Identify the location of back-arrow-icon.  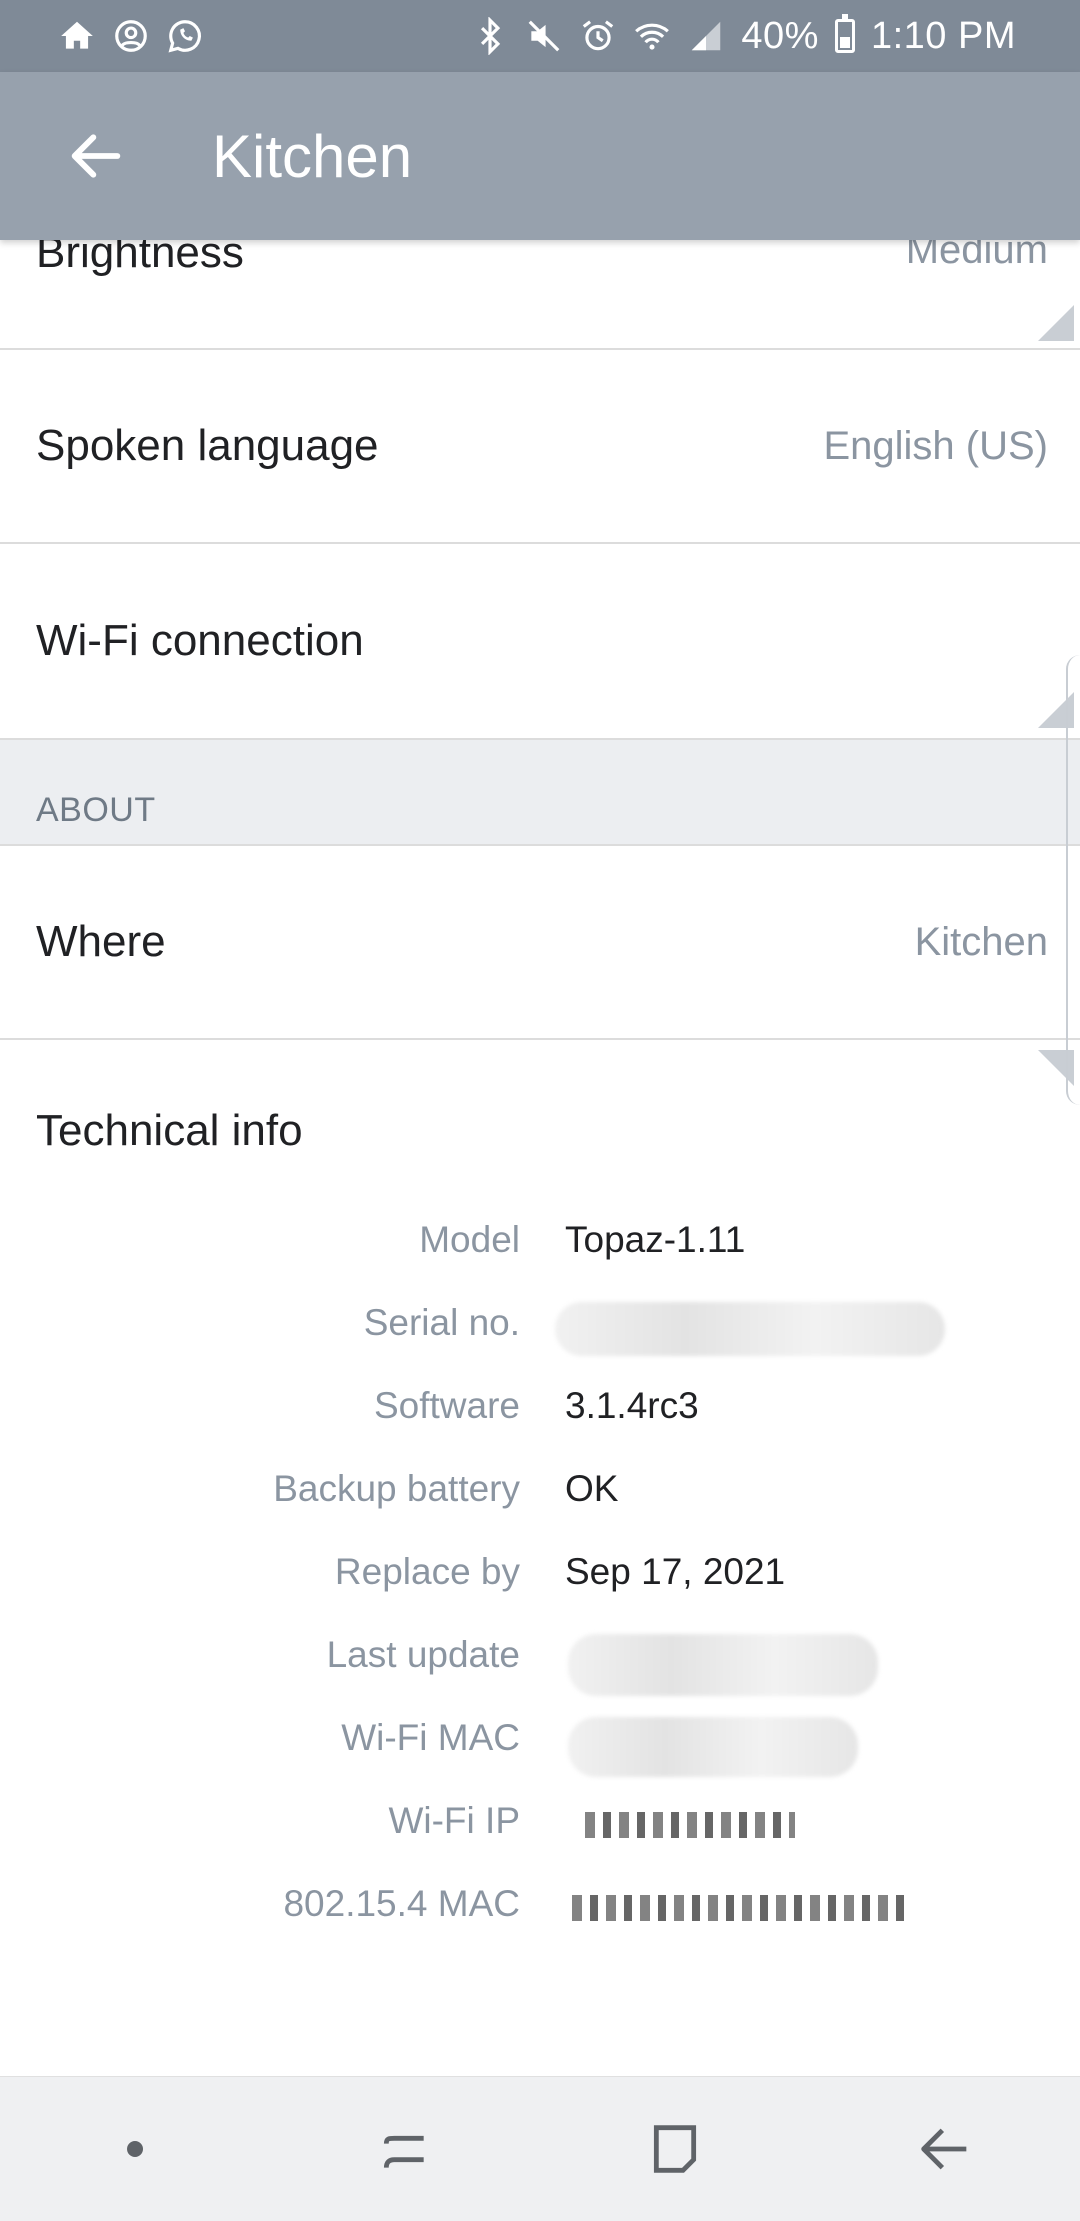
(944, 2149).